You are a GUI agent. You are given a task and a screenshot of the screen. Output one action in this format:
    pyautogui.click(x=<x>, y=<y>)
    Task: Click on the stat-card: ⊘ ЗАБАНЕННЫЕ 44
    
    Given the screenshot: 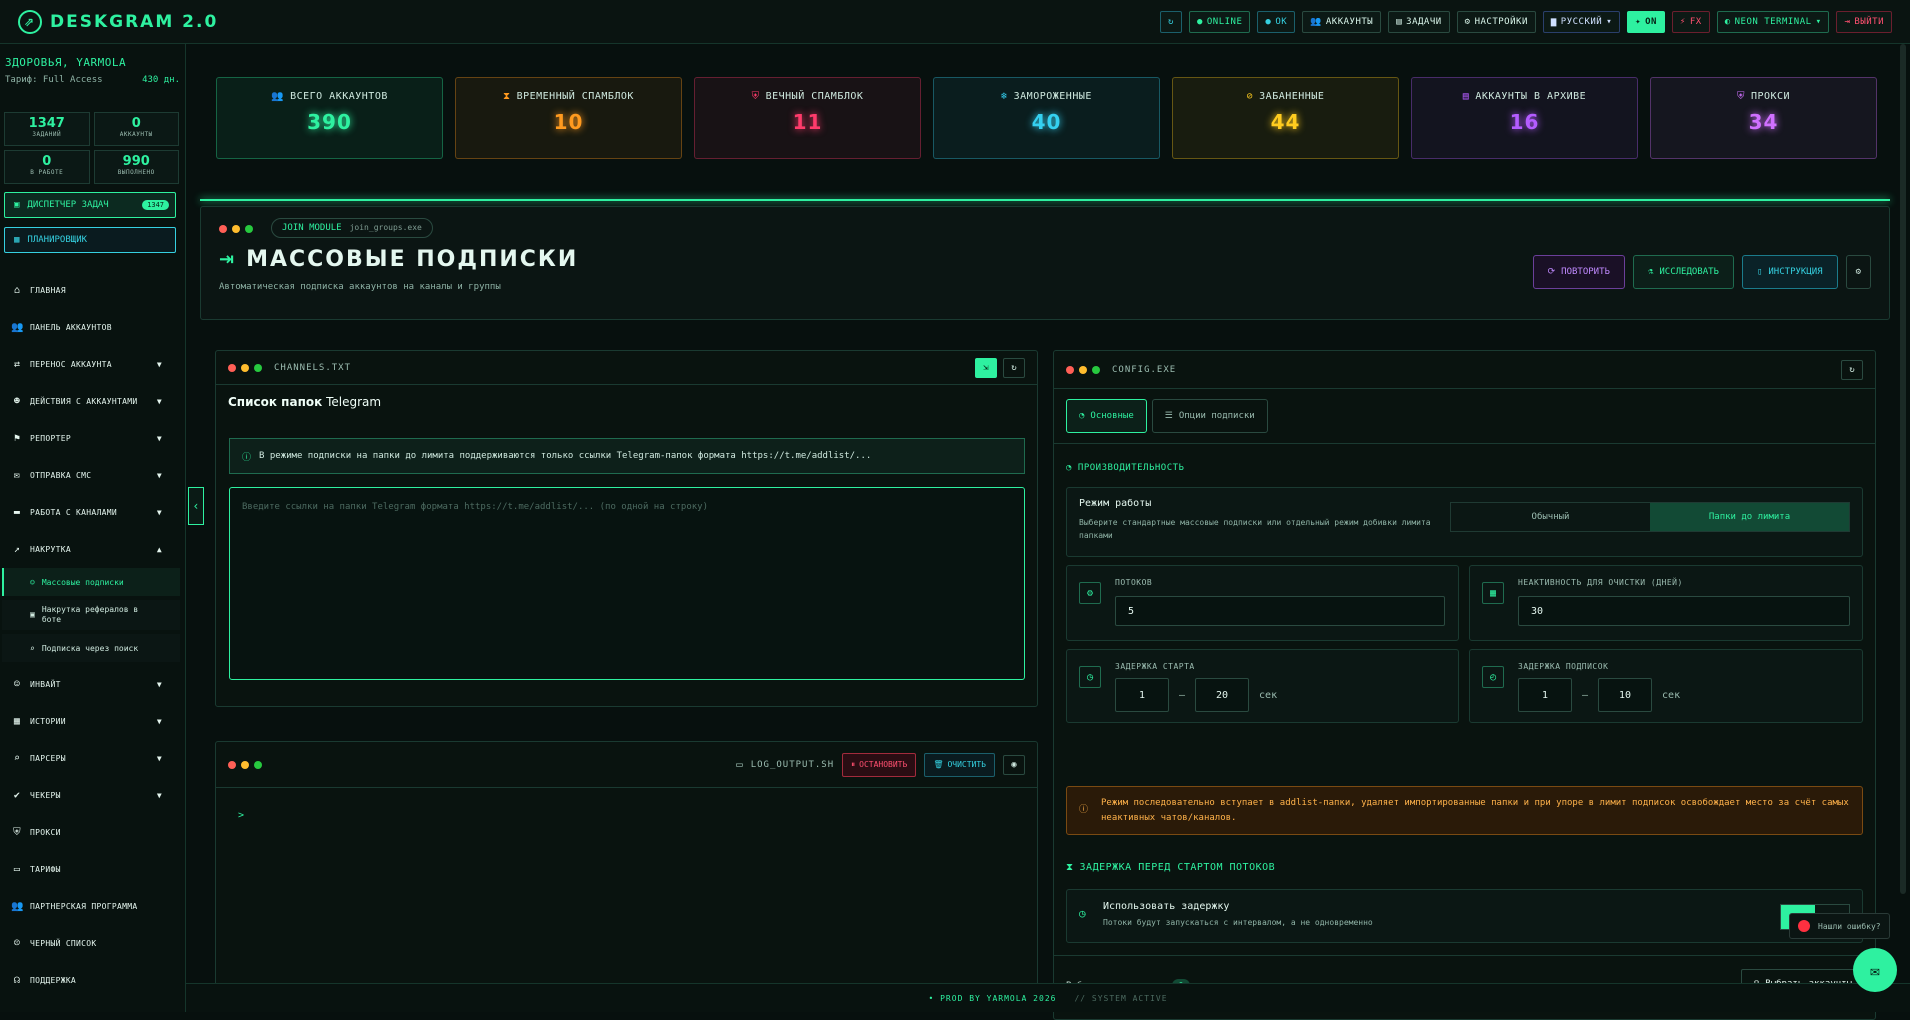 What is the action you would take?
    pyautogui.click(x=1285, y=118)
    